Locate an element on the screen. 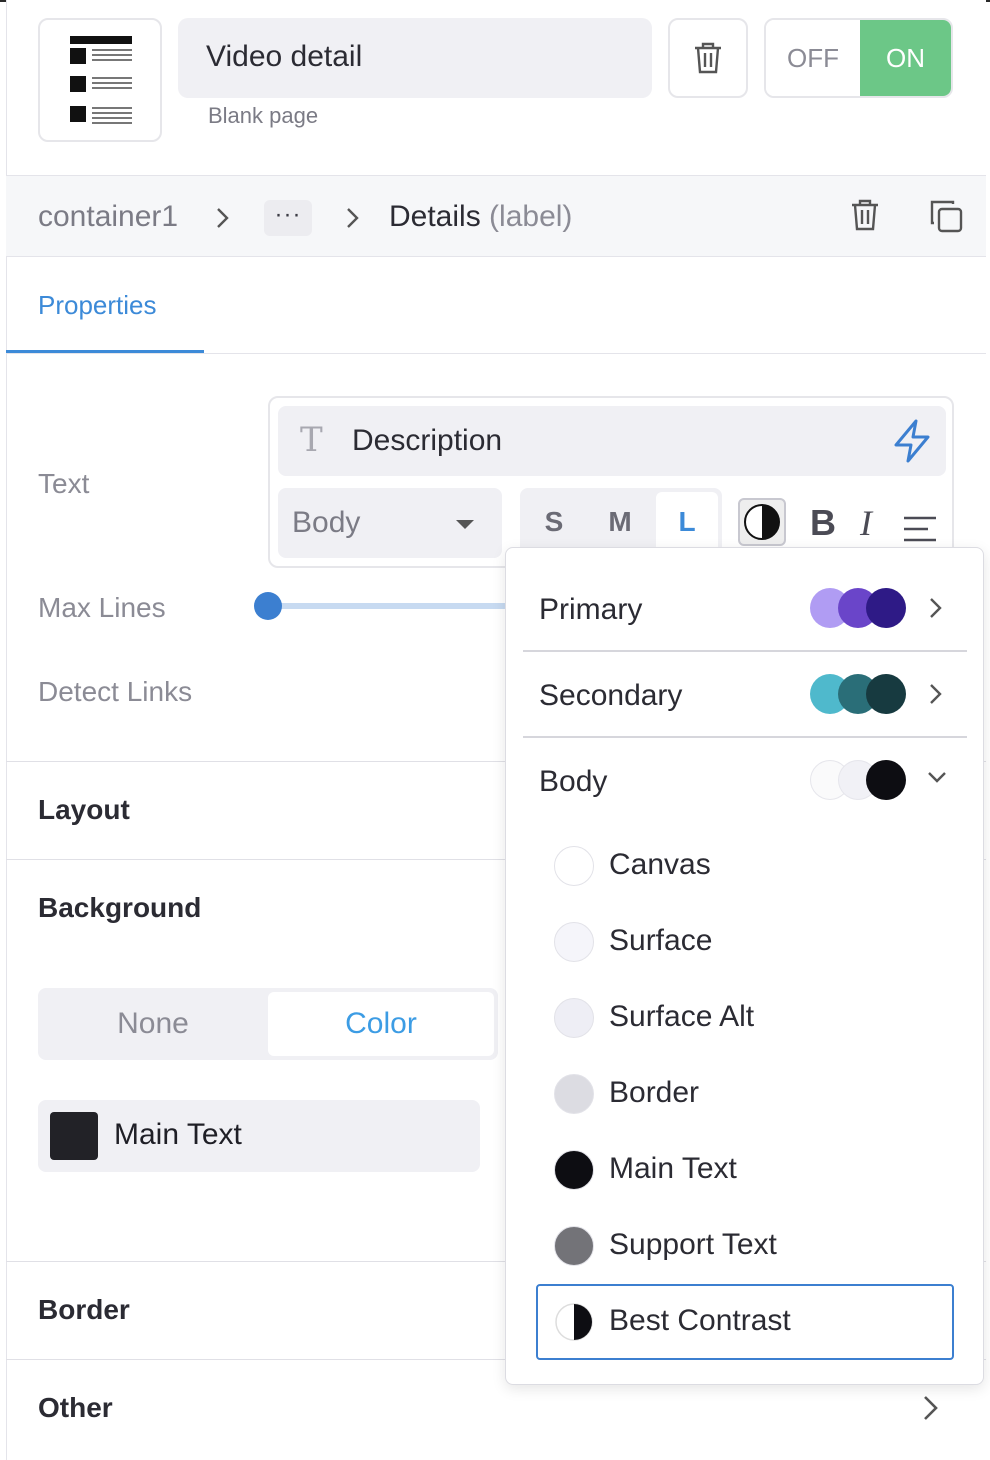 This screenshot has height=1460, width=990. max-lines-label: Max Lines is located at coordinates (102, 607).